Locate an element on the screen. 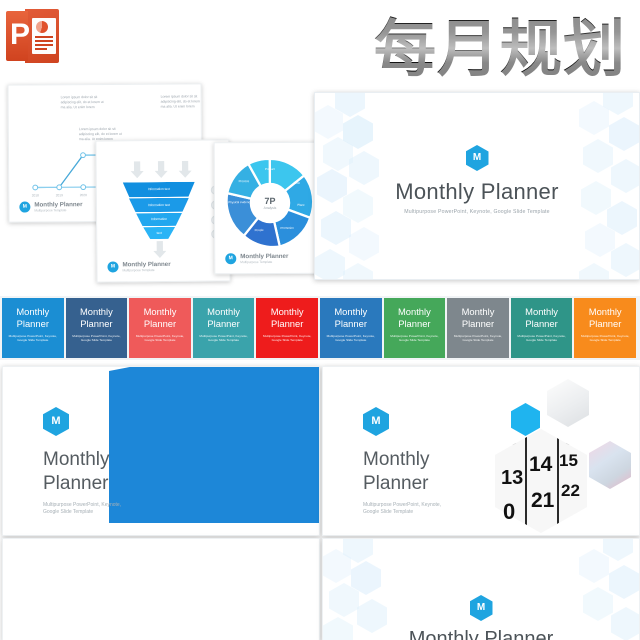 The width and height of the screenshot is (640, 640). swatch-sub-line1: Multipurpose PowerPoint, Keynote, is located at coordinates (32, 336).